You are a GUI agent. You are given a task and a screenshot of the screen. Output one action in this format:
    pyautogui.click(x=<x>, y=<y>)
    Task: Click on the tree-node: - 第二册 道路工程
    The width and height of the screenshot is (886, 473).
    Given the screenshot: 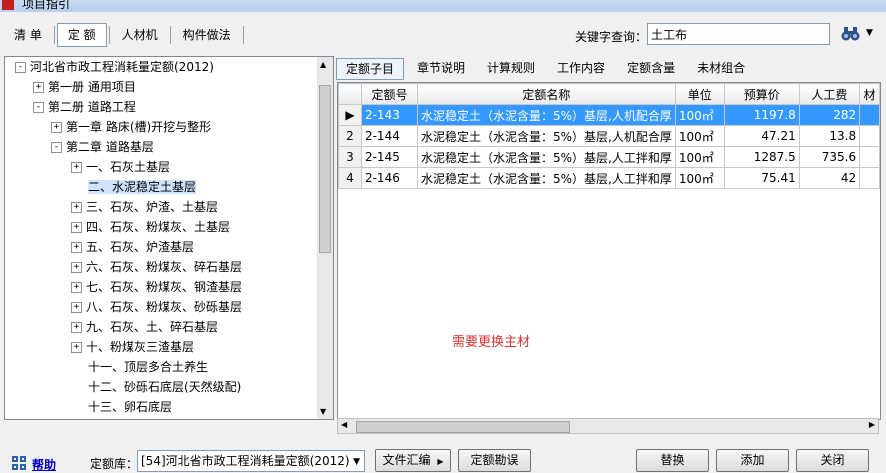 What is the action you would take?
    pyautogui.click(x=84, y=107)
    